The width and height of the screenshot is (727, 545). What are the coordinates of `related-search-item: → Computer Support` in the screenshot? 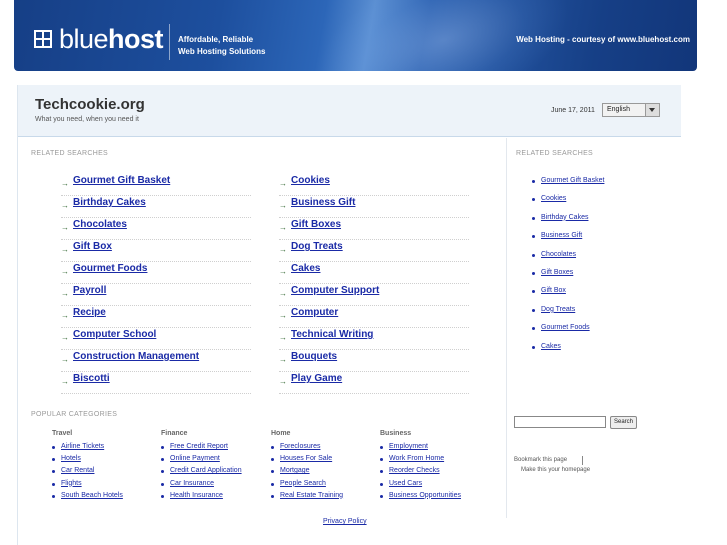 It's located at (374, 294).